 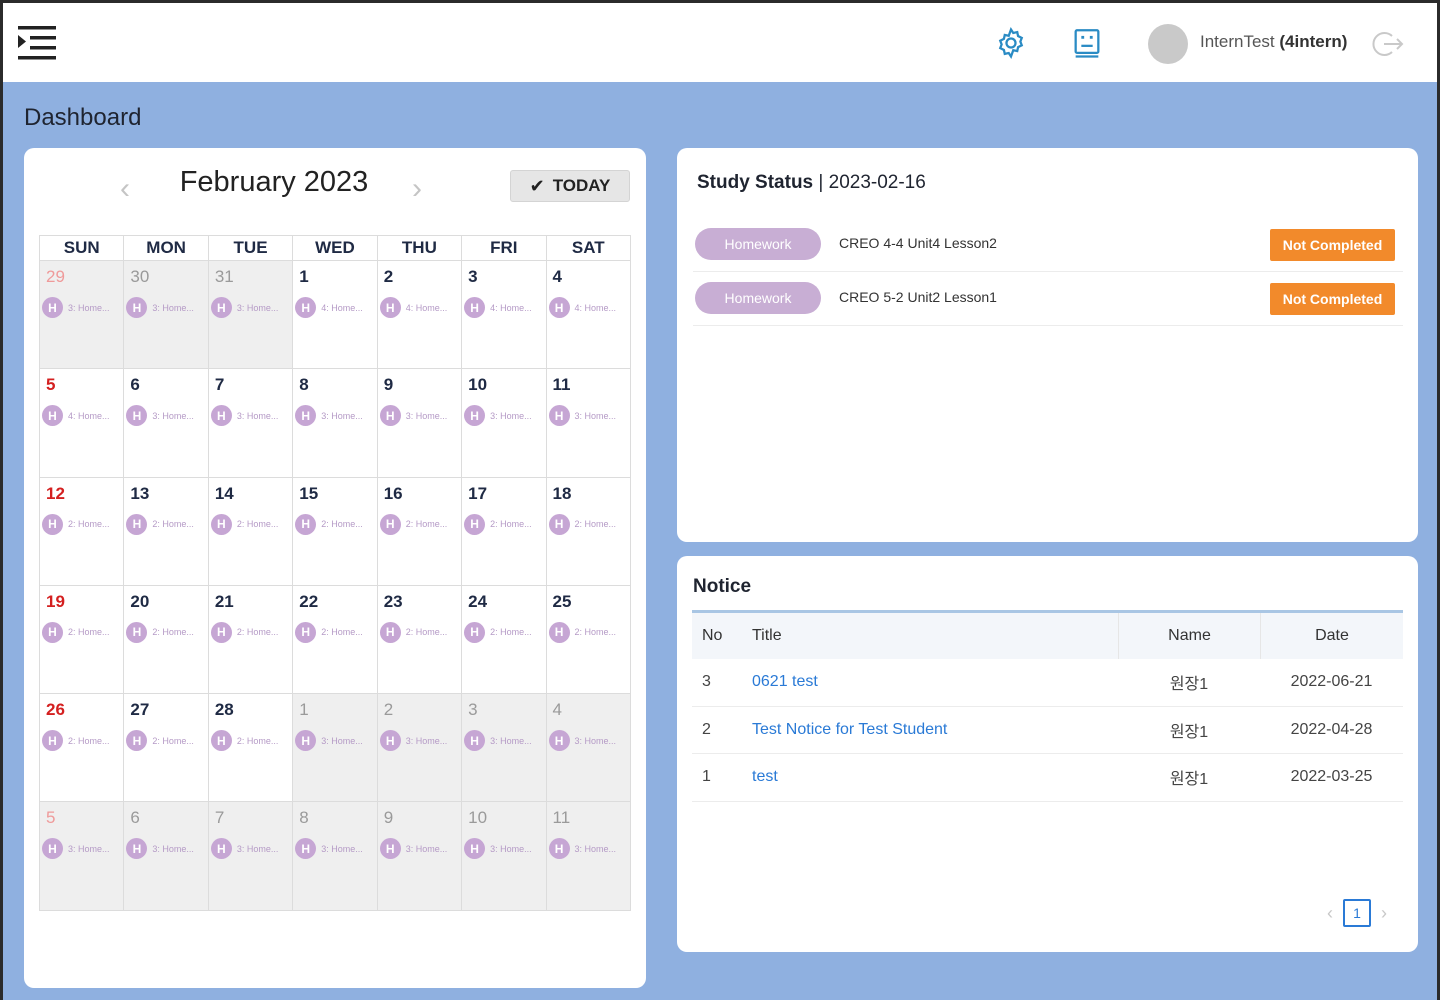 What do you see at coordinates (1047, 778) in the screenshot?
I see `table-row: 1 test 원장1 2022-03-25` at bounding box center [1047, 778].